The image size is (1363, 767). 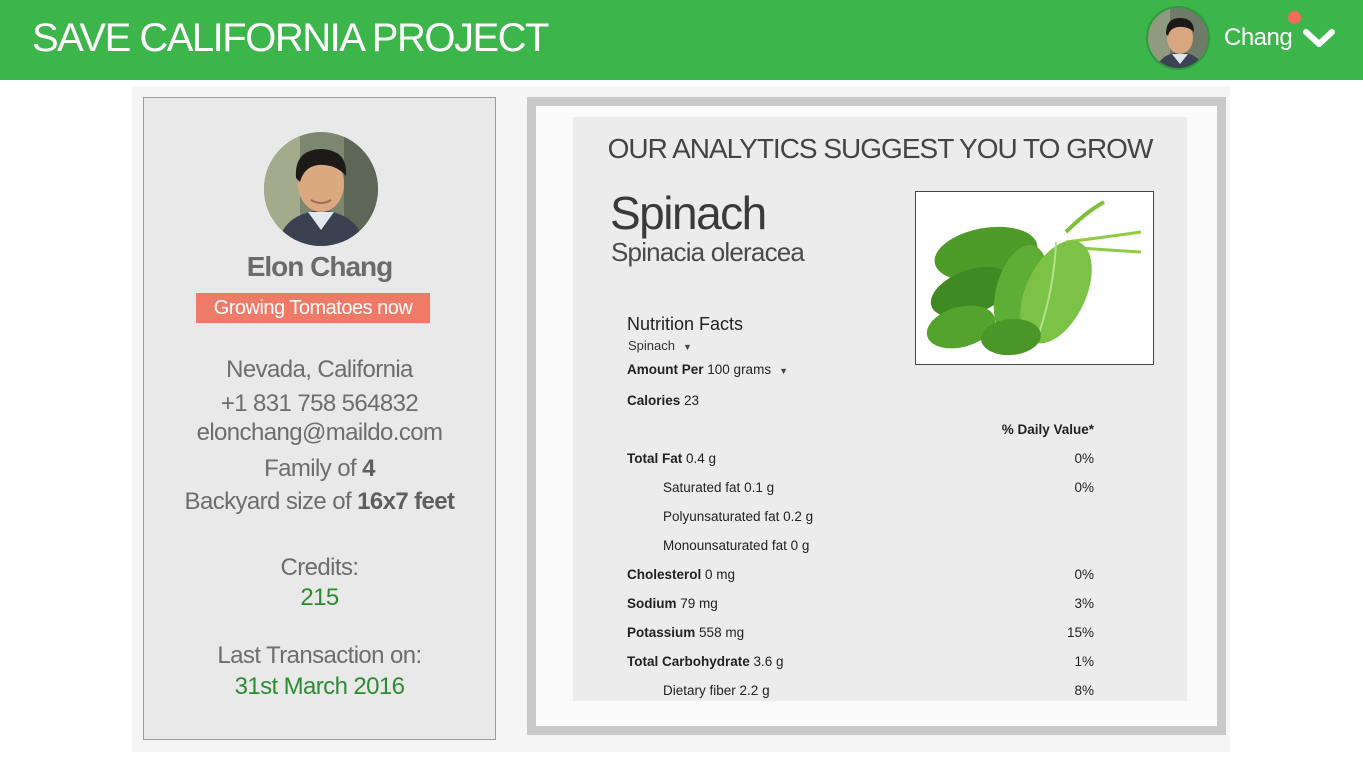 I want to click on nutrient-label: Sodium, so click(x=652, y=603).